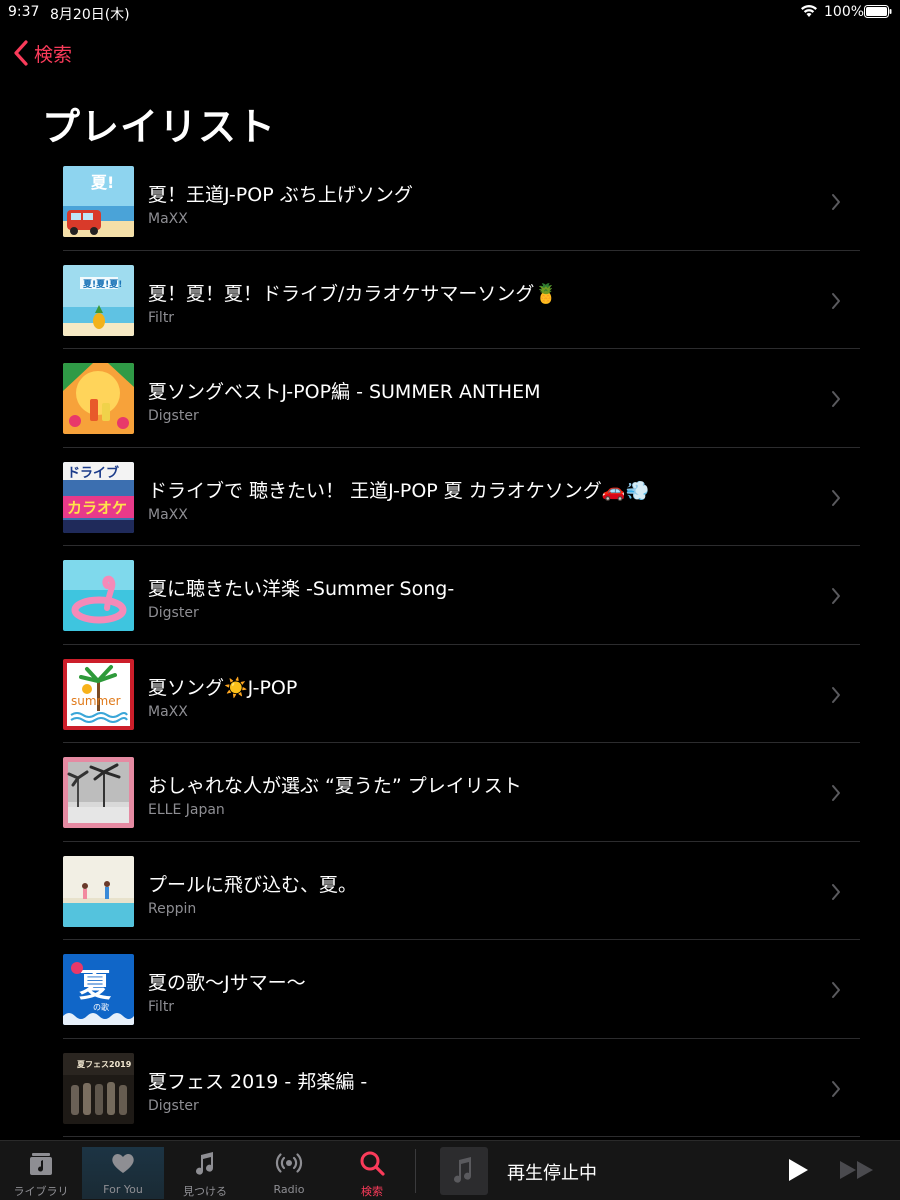  I want to click on wifi-icon, so click(809, 10).